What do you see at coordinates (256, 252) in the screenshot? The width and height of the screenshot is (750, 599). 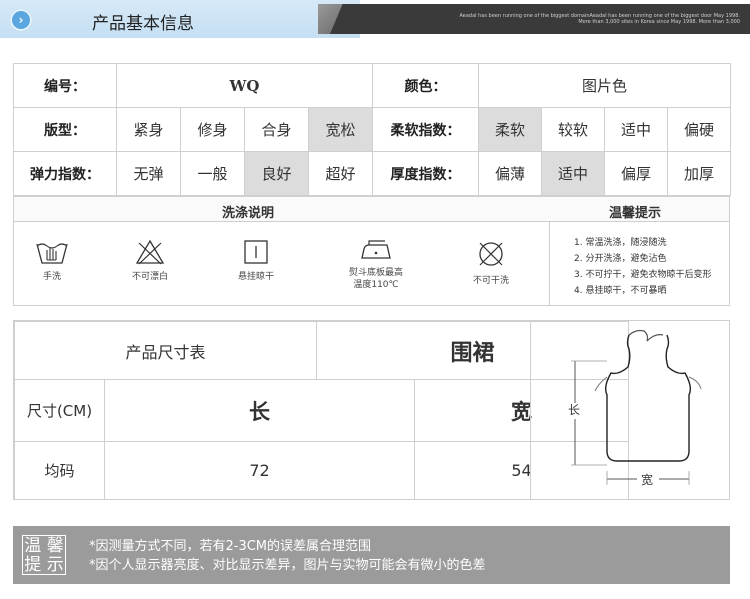 I see `hang-dry-icon` at bounding box center [256, 252].